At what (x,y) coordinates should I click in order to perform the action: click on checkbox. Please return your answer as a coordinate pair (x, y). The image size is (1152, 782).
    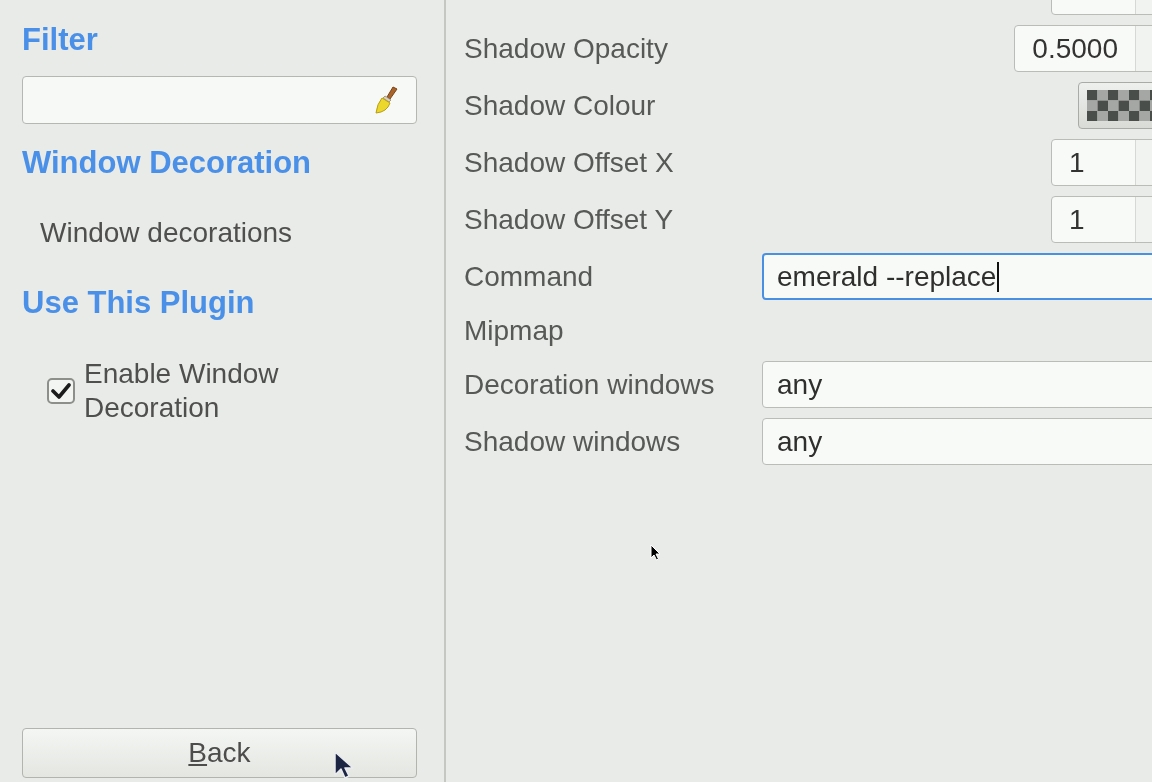
    Looking at the image, I should click on (61, 391).